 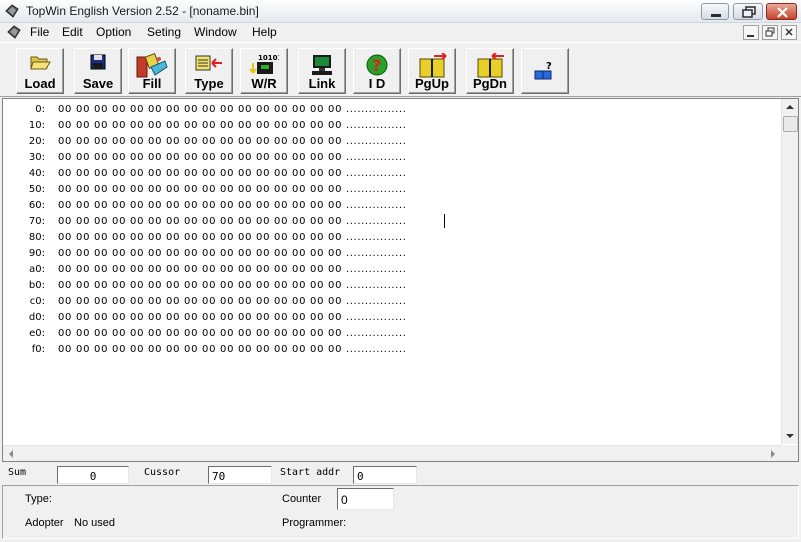 I want to click on counter-label: Counter, so click(x=302, y=499).